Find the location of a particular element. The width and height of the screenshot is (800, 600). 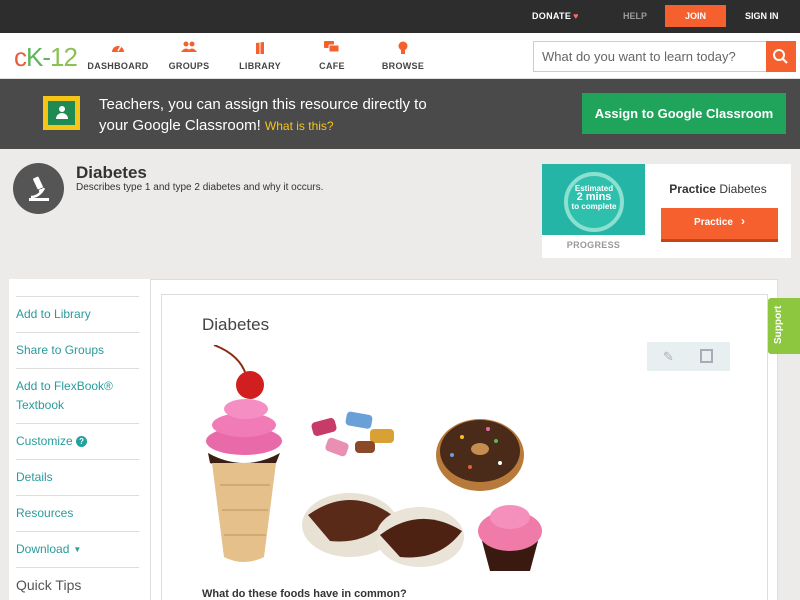

nav-library: LIBRARY is located at coordinates (260, 56).